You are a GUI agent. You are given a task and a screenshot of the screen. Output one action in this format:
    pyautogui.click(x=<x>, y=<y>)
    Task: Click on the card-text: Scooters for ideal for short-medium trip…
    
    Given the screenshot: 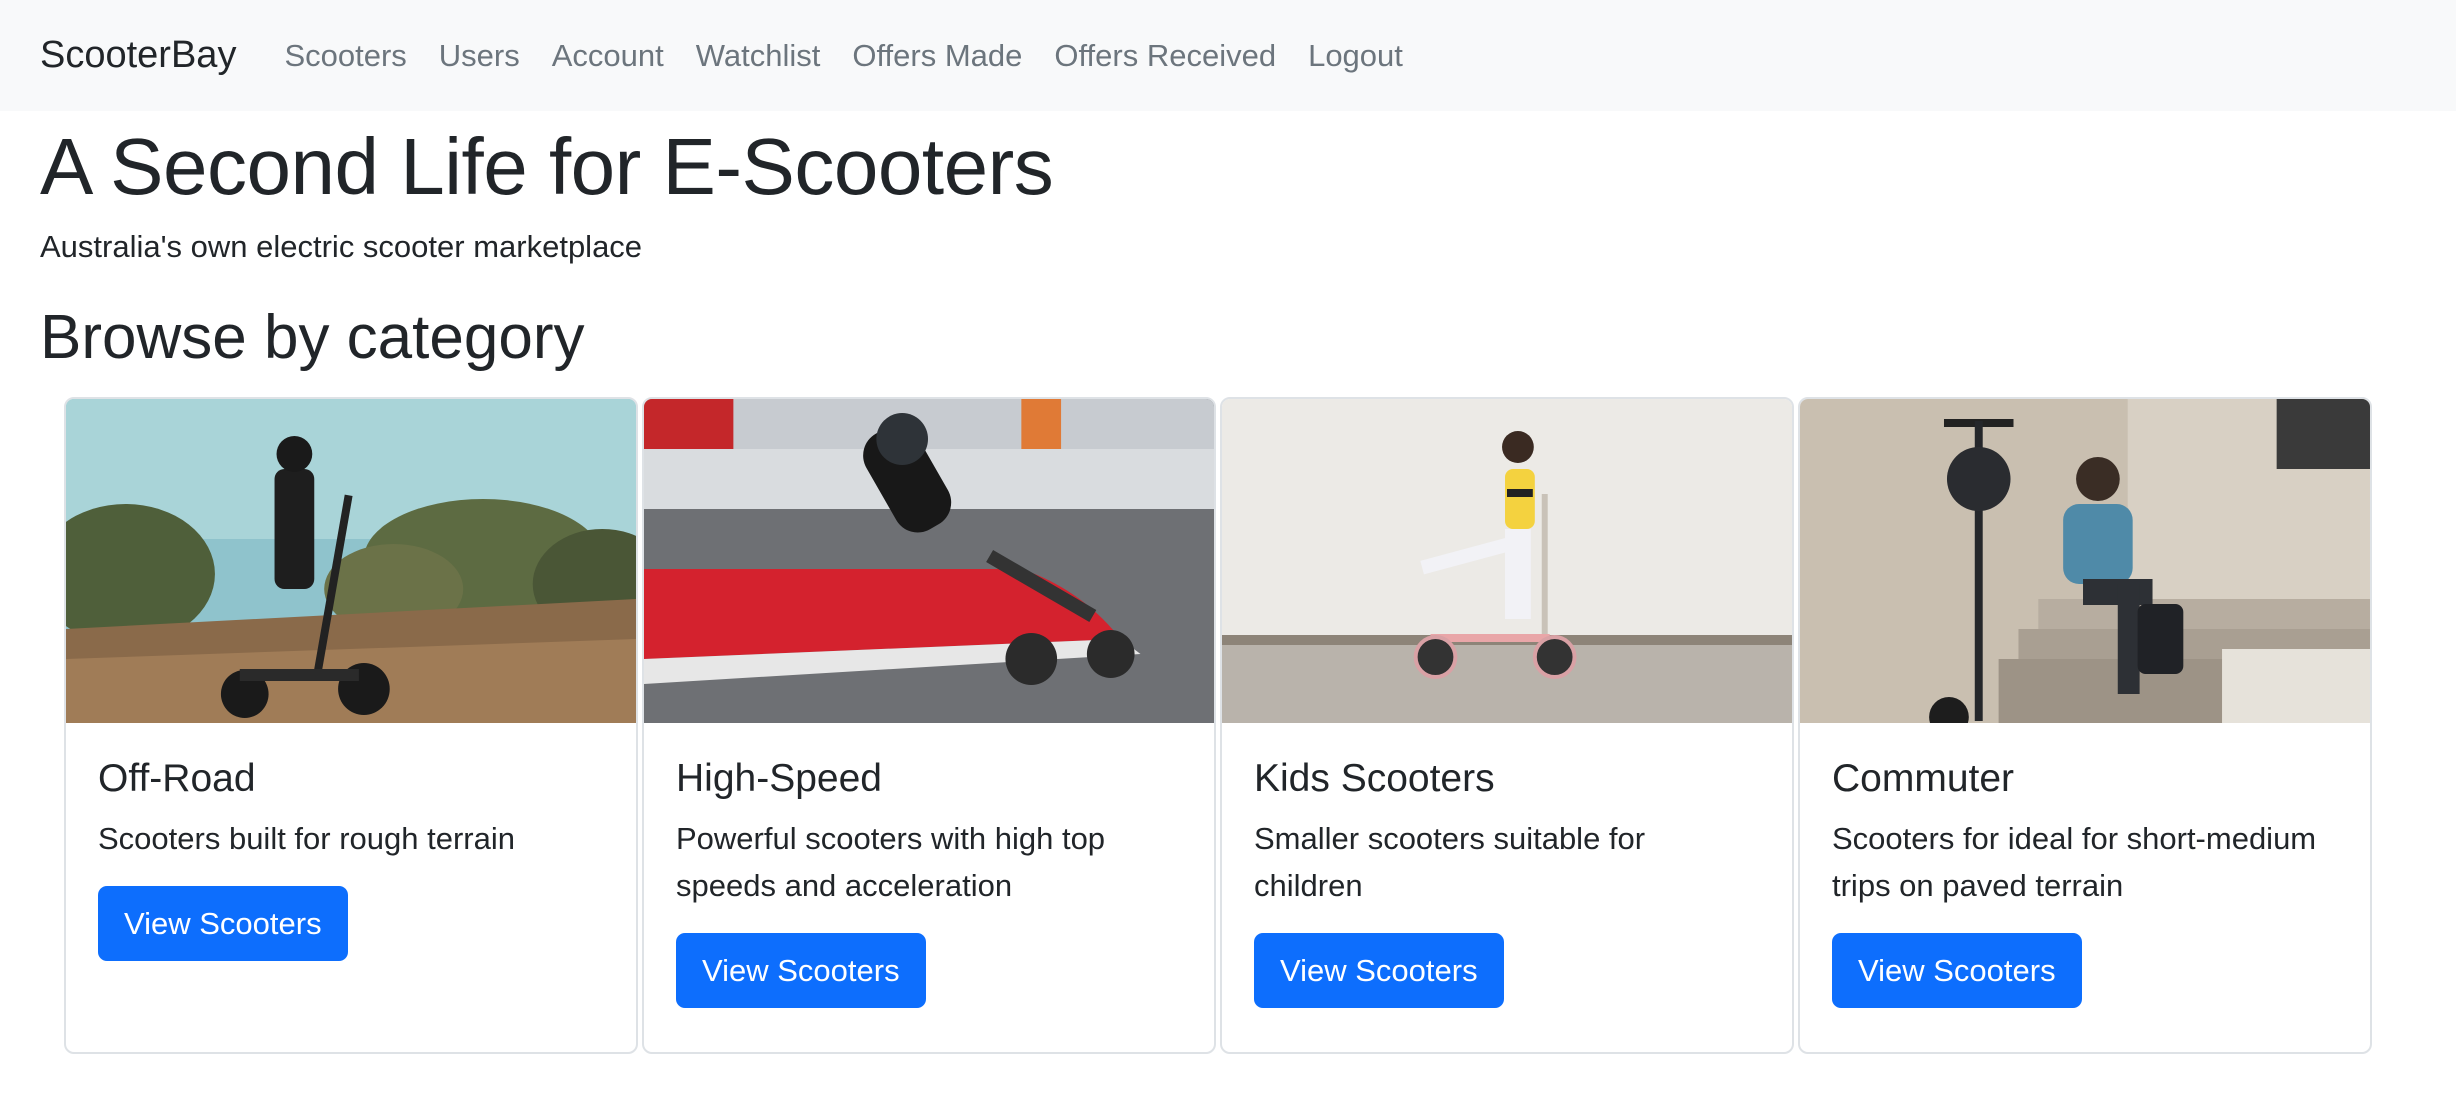 What is the action you would take?
    pyautogui.click(x=2074, y=862)
    